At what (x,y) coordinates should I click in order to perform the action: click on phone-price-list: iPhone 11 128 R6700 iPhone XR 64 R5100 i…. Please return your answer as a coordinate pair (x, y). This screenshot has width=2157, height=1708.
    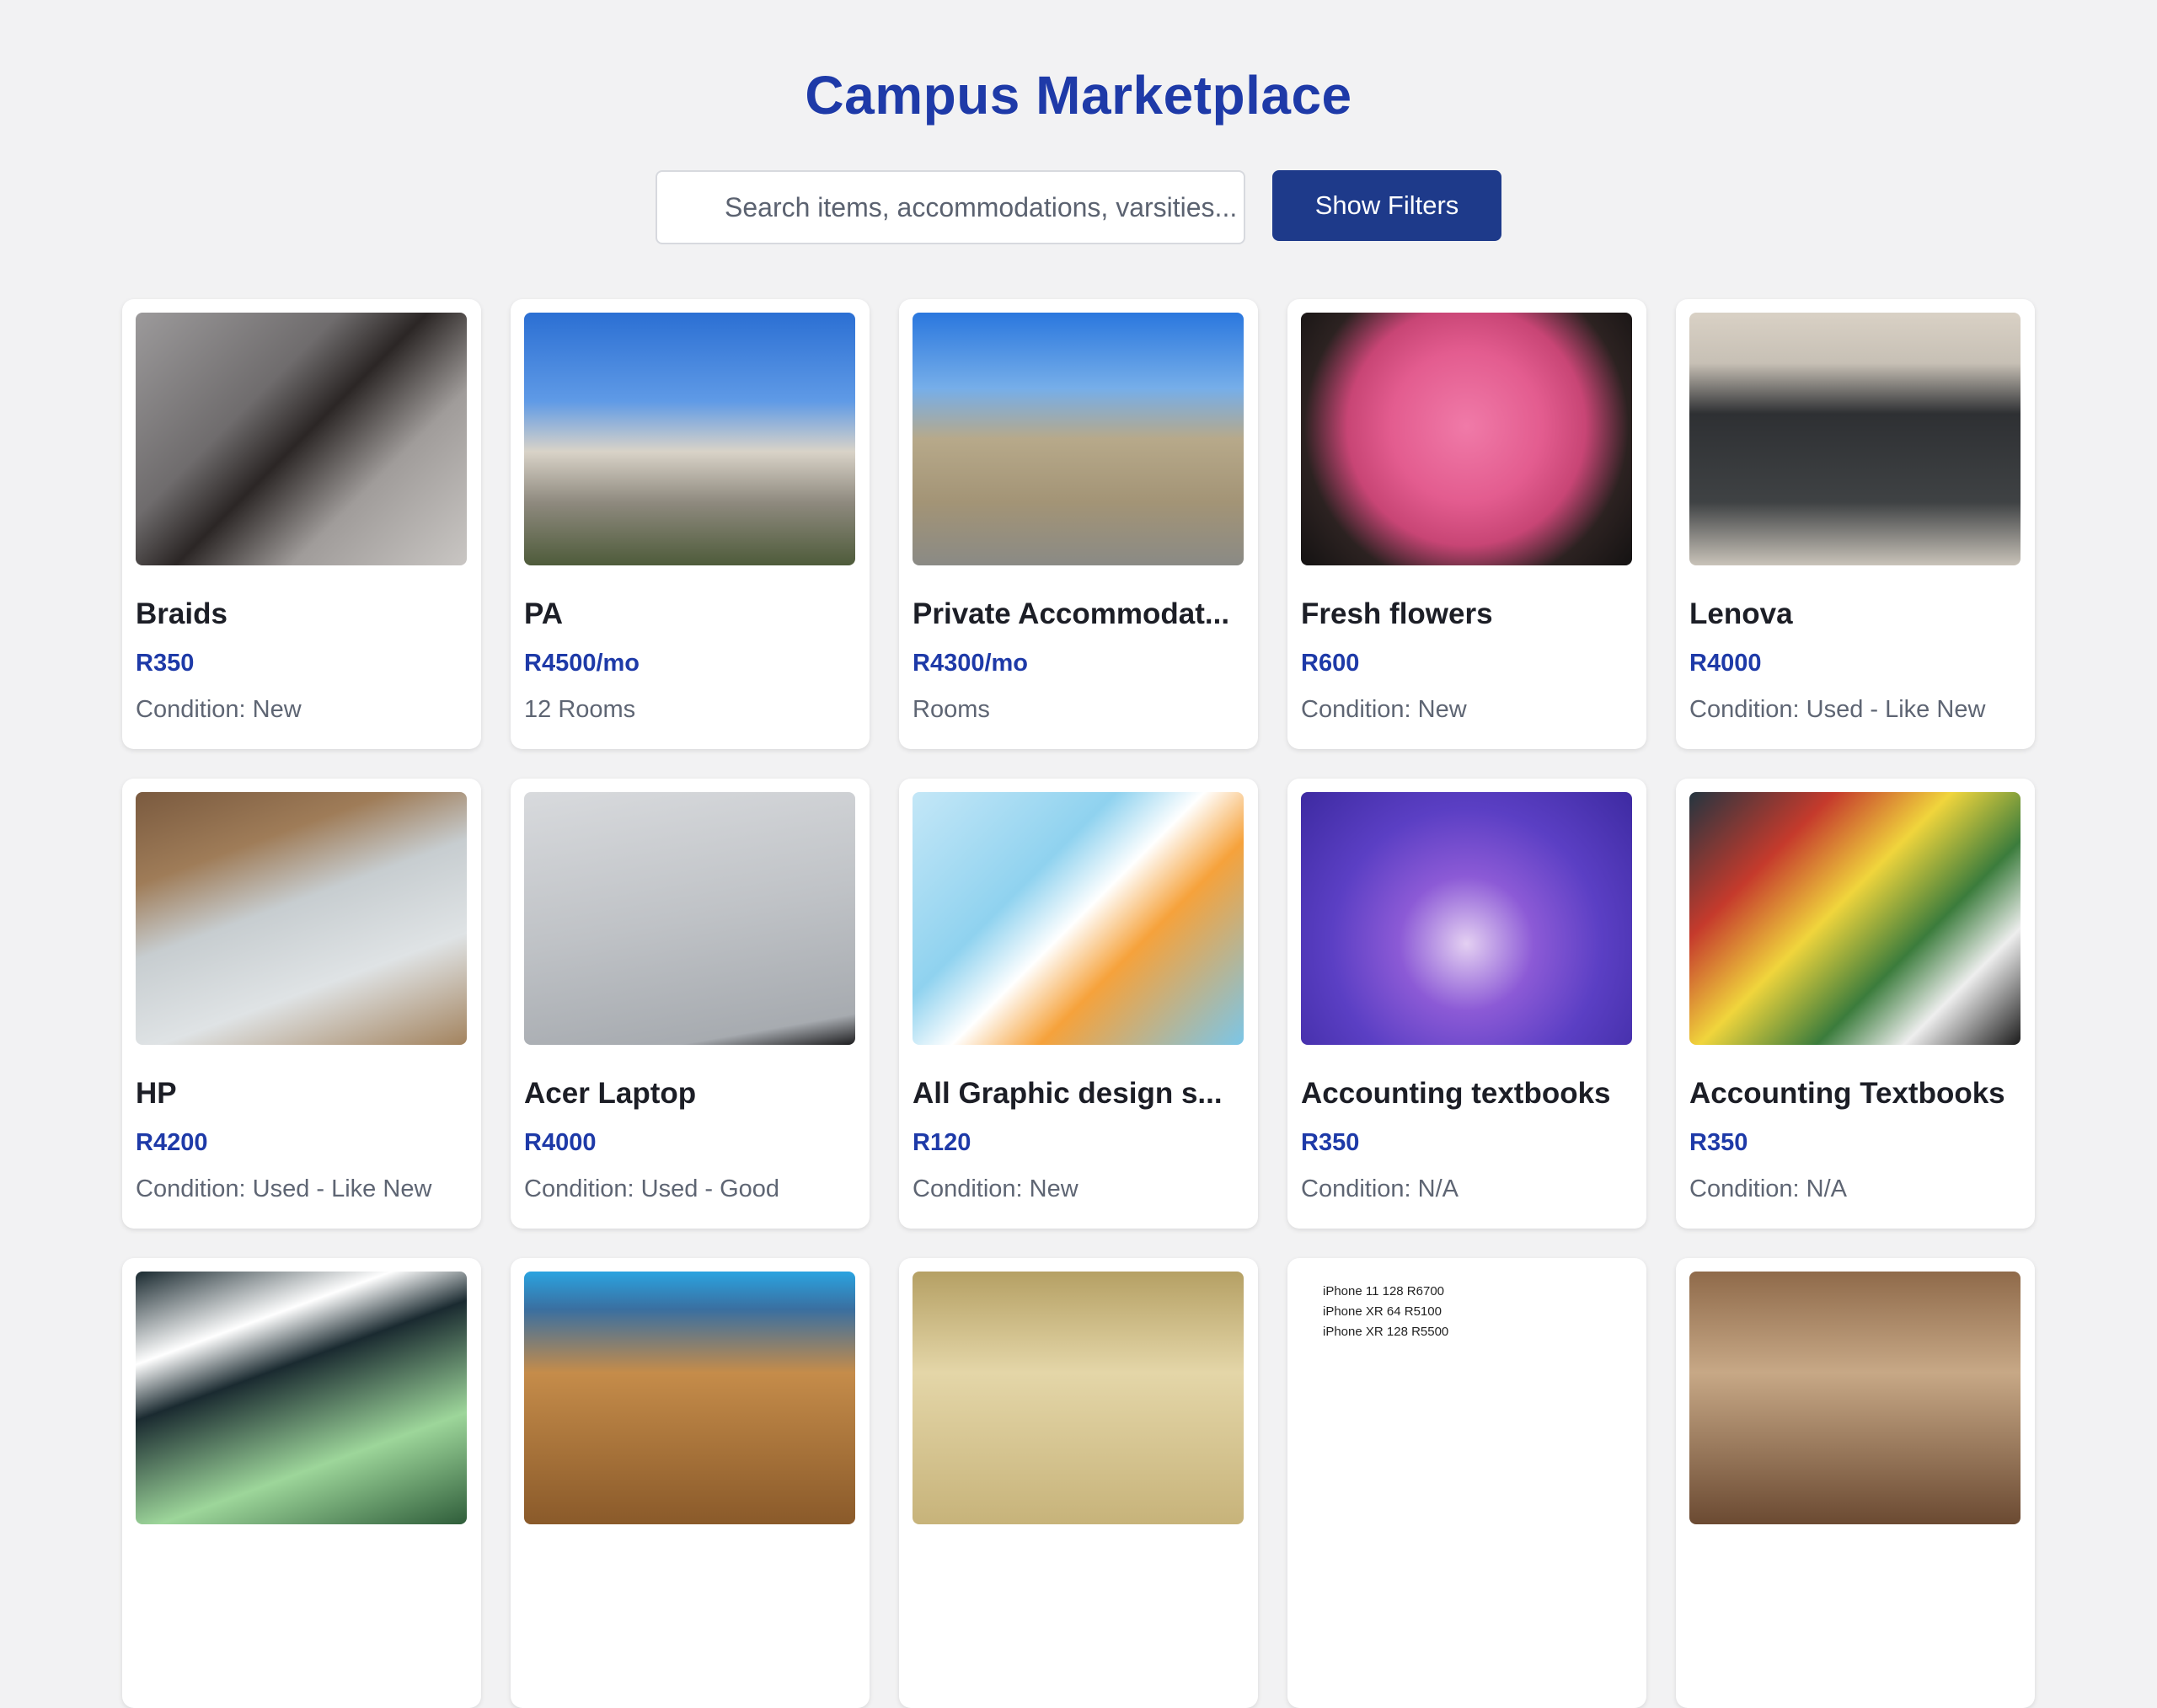
    Looking at the image, I should click on (1466, 1307).